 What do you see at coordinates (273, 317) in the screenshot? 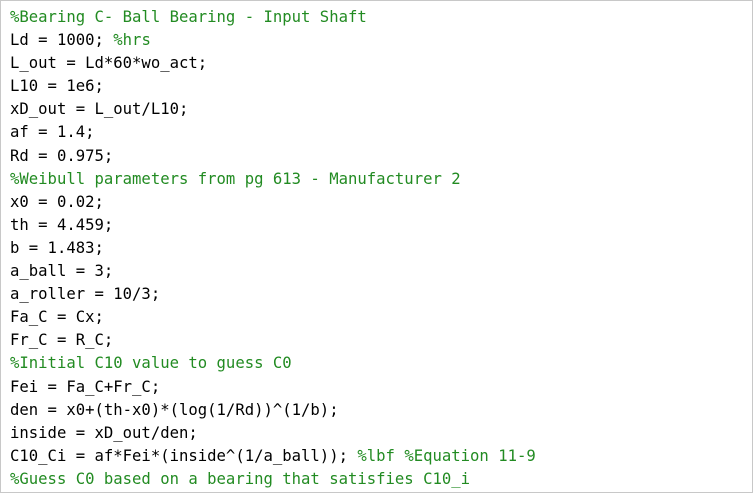
I see `code-line-14: Fa_C = Cx;` at bounding box center [273, 317].